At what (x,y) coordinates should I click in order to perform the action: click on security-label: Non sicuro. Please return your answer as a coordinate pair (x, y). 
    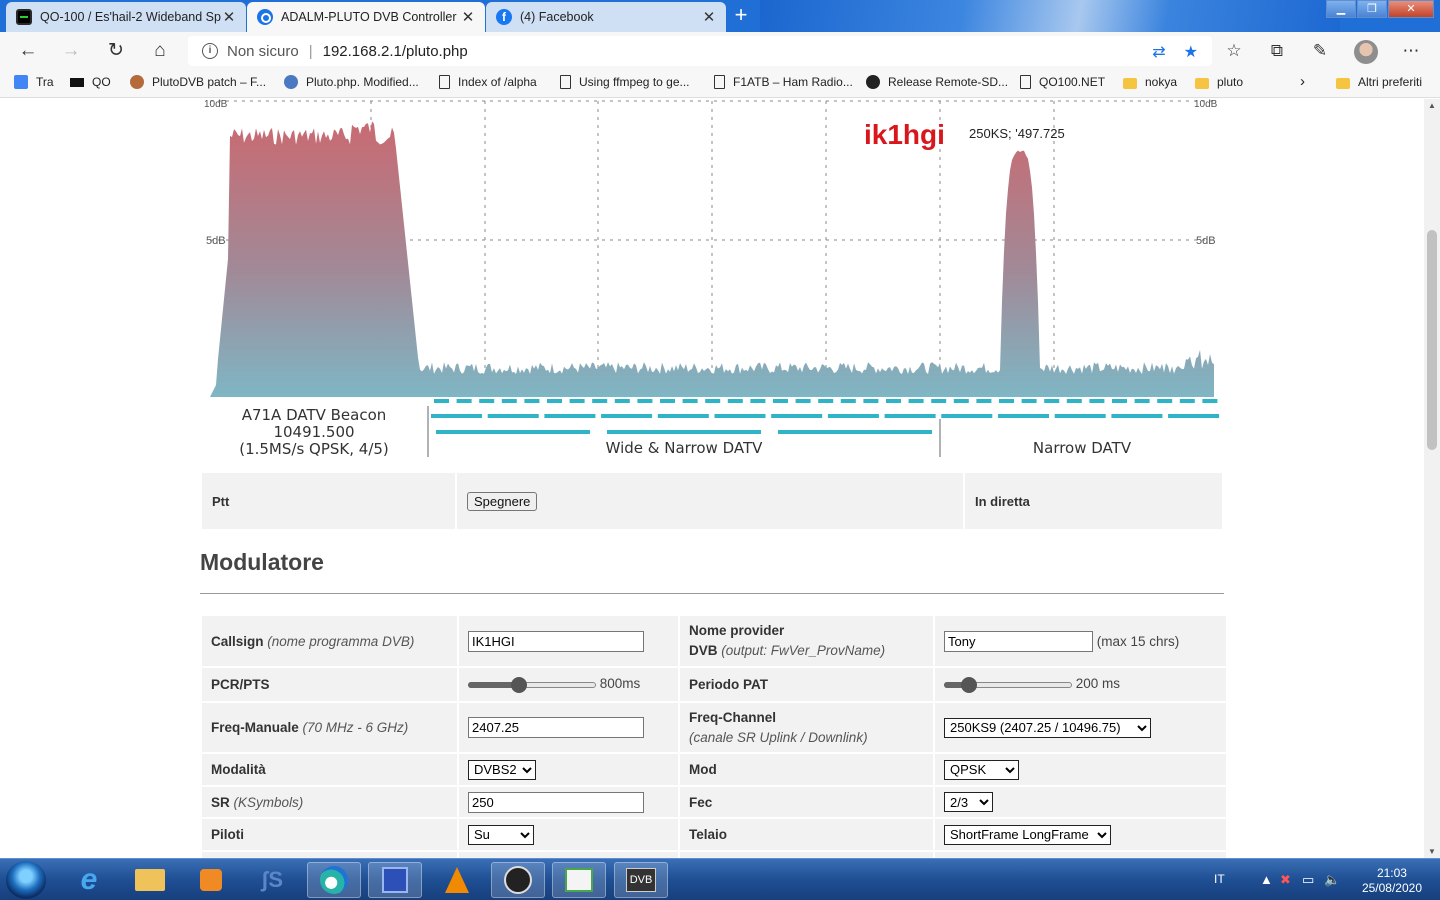
    Looking at the image, I should click on (263, 51).